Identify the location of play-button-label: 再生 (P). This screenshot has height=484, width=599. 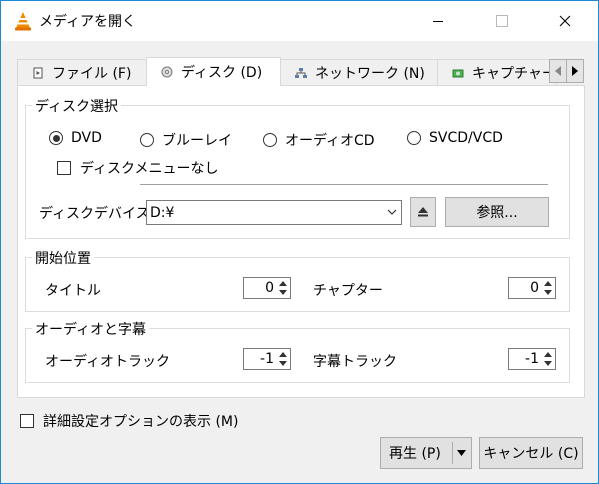
(415, 454).